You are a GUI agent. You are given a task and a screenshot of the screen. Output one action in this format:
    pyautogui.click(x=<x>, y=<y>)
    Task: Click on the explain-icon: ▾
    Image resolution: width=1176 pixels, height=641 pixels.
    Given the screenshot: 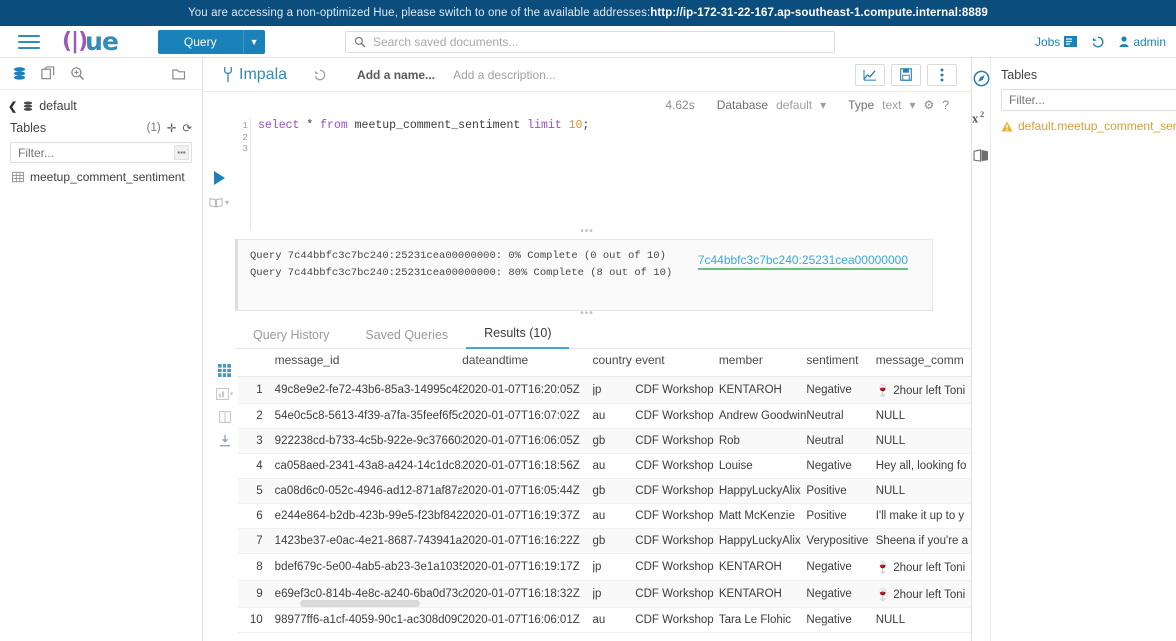 What is the action you would take?
    pyautogui.click(x=219, y=202)
    